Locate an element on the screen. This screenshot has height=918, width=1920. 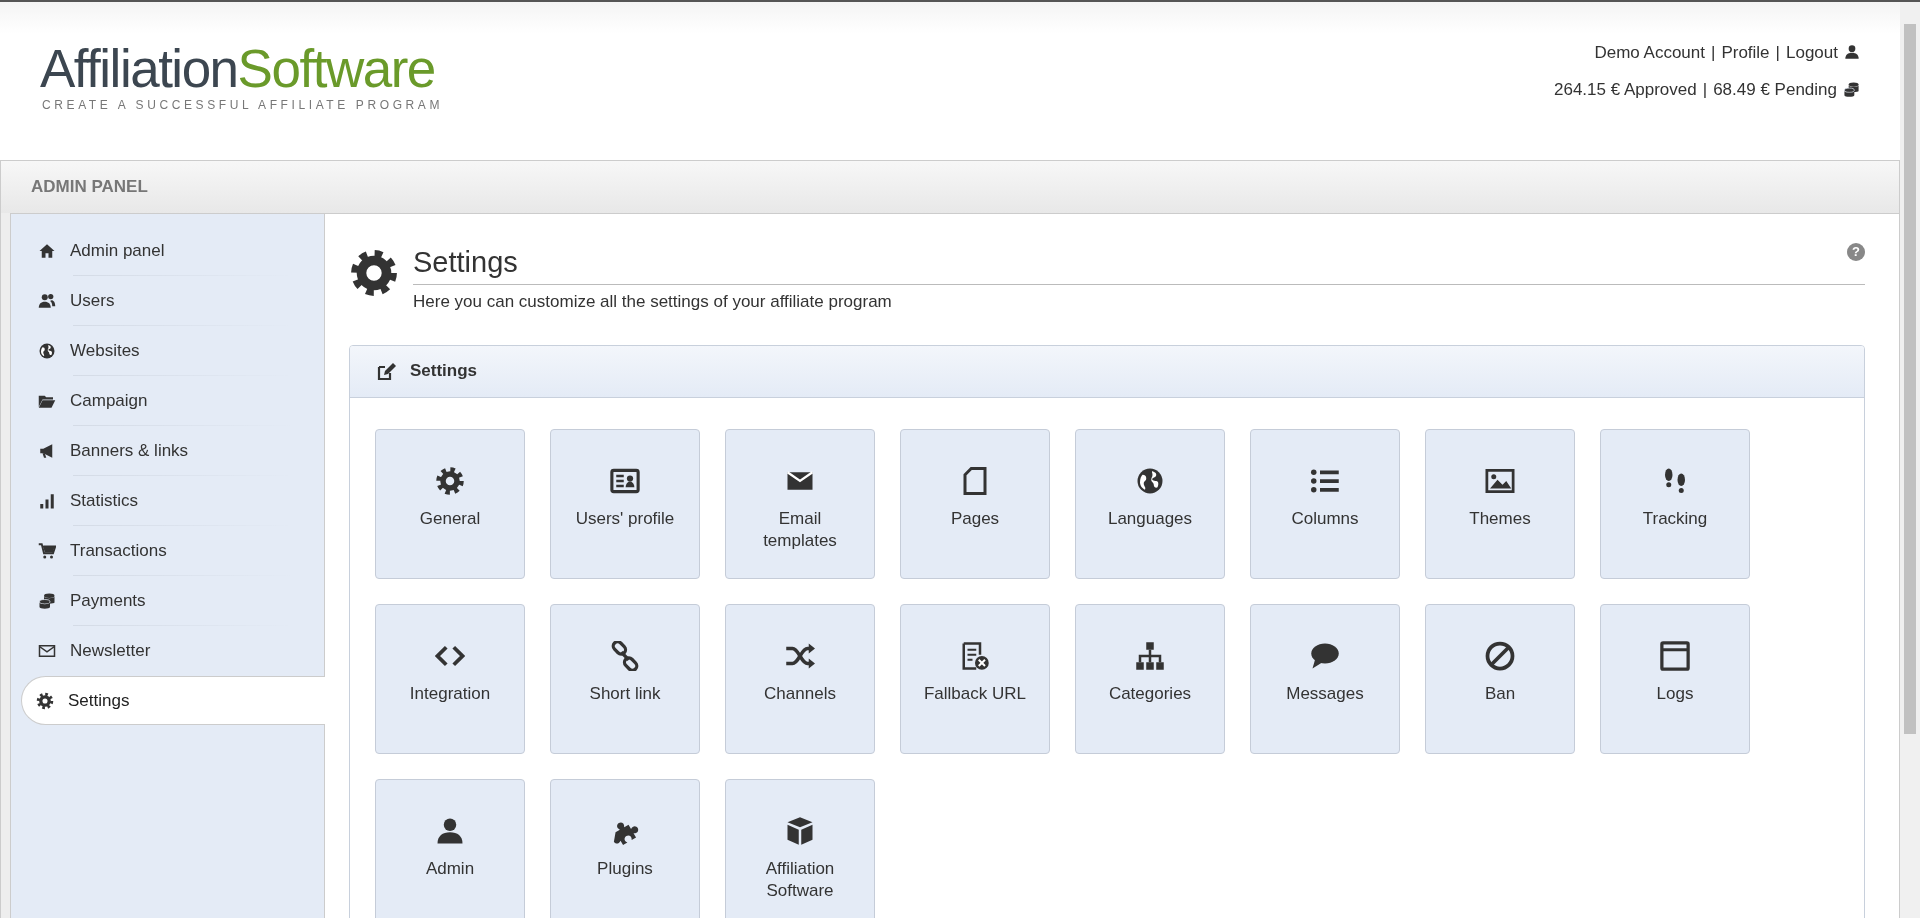
settings-tile: Messages is located at coordinates (1325, 678).